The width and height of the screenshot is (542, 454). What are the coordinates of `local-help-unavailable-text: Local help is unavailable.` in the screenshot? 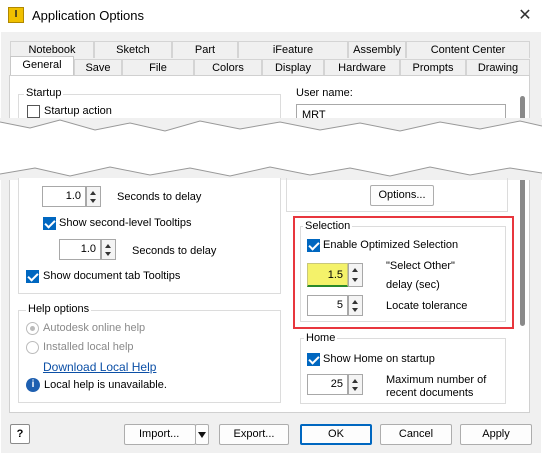 It's located at (105, 385).